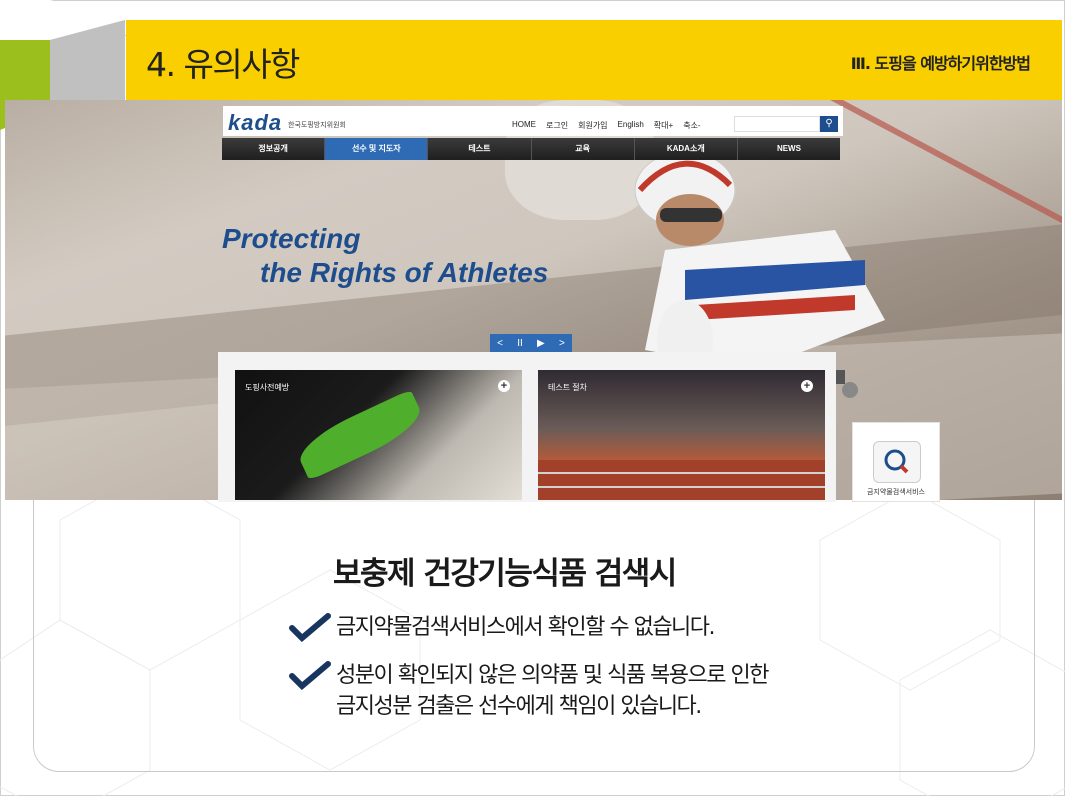  I want to click on slider-prev-icon: <, so click(500, 343).